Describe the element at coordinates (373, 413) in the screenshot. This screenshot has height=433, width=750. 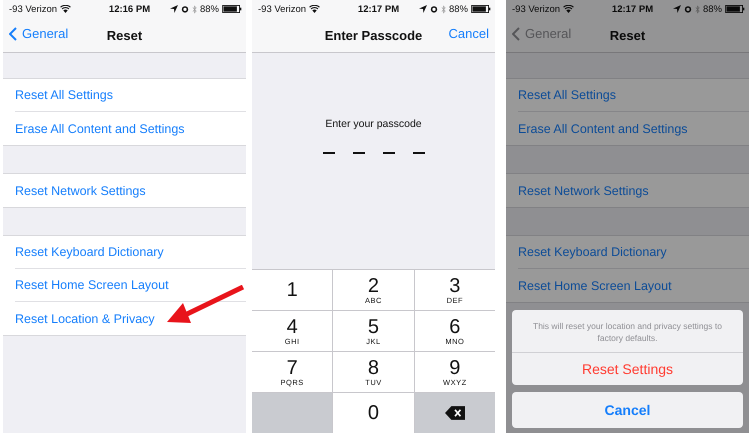
I see `keypad-key: 0` at that location.